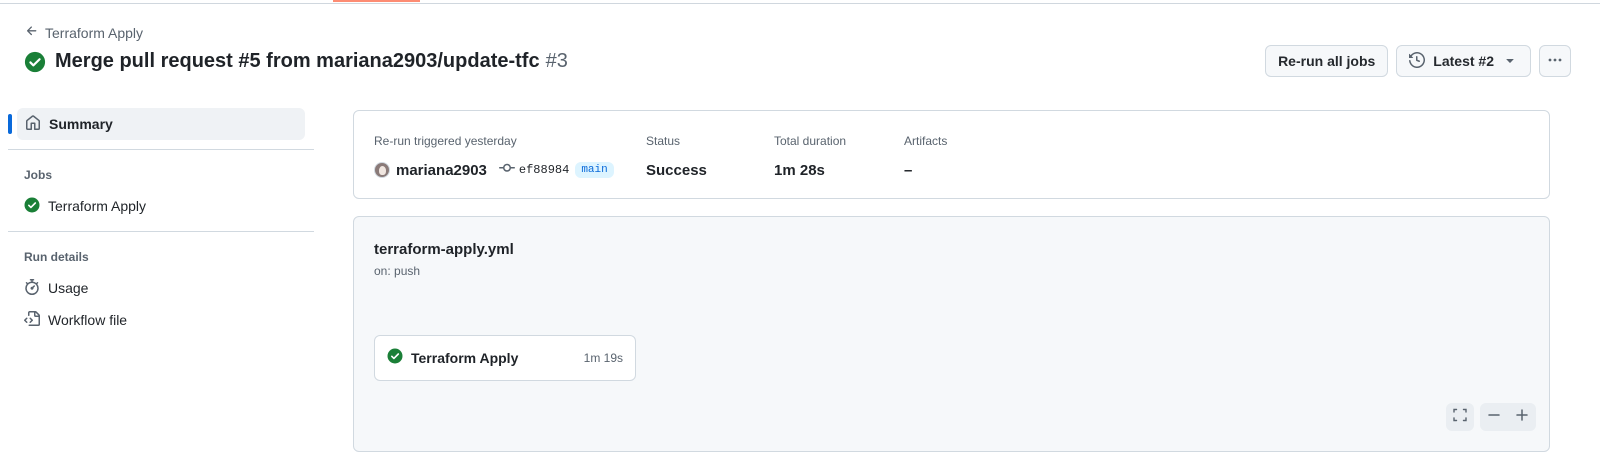 The image size is (1600, 467). I want to click on zoom-out-icon, so click(1494, 417).